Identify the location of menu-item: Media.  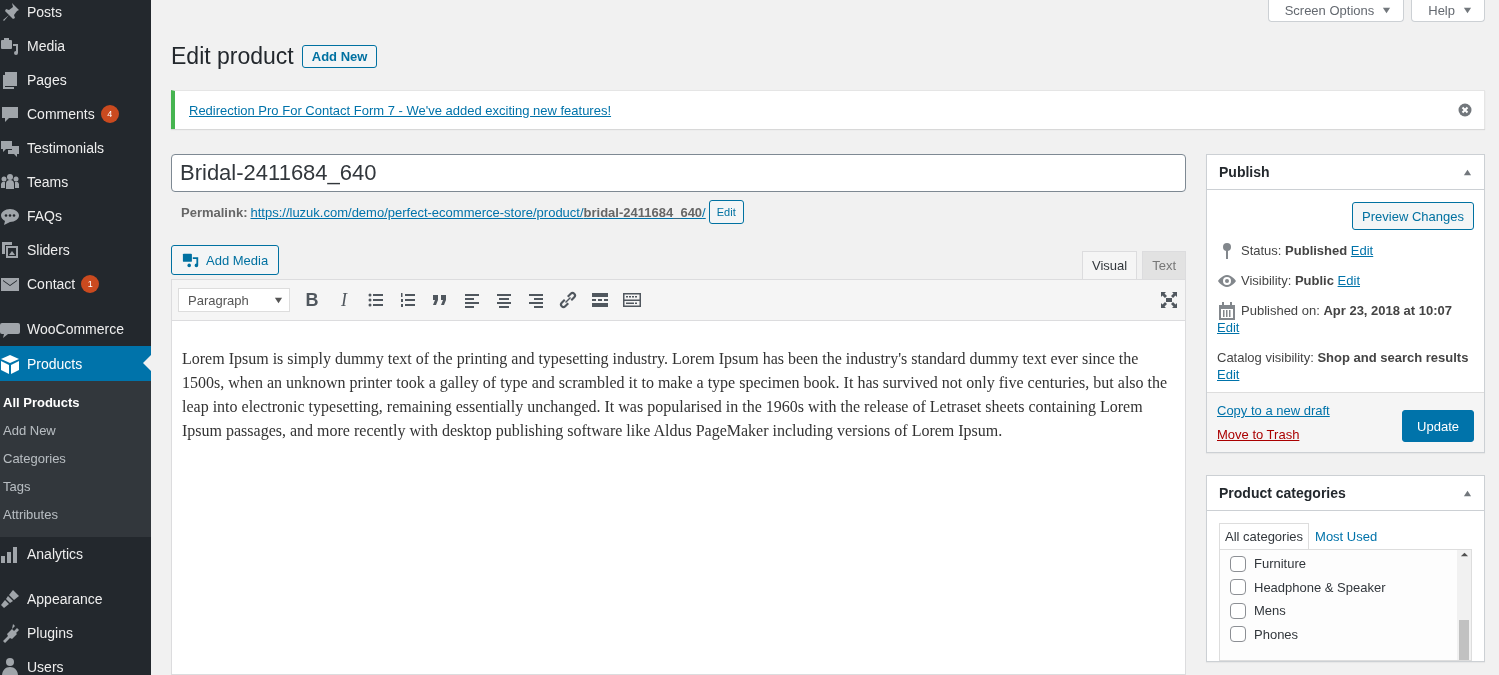
(75, 46).